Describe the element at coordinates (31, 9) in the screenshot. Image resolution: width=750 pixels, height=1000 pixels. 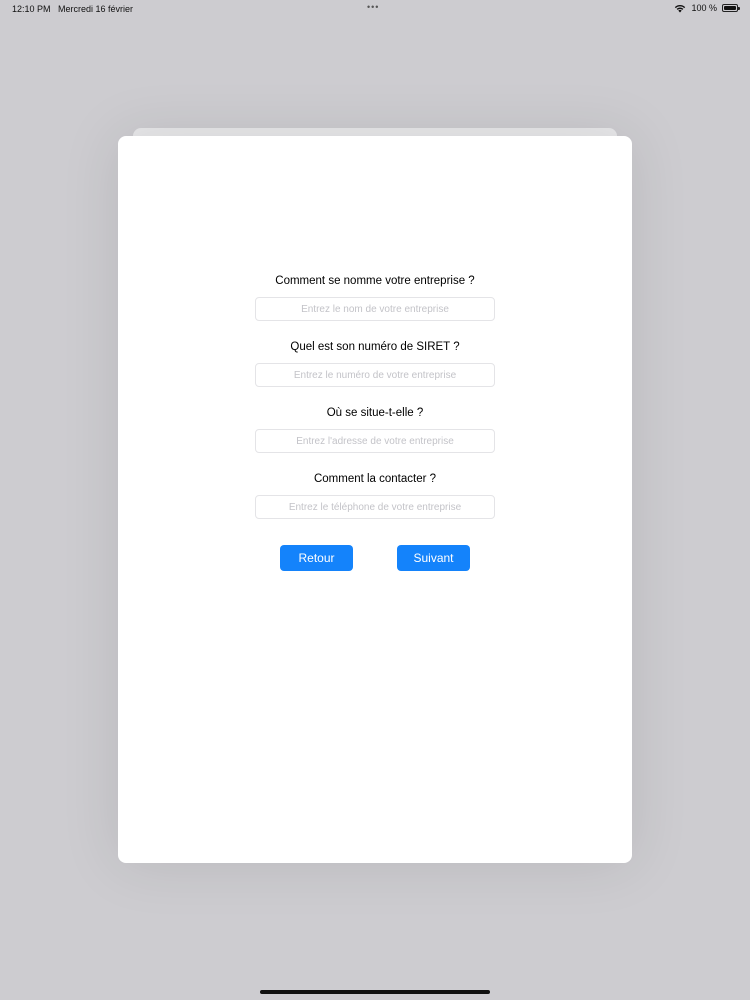
I see `status-time: 12:10 PM` at that location.